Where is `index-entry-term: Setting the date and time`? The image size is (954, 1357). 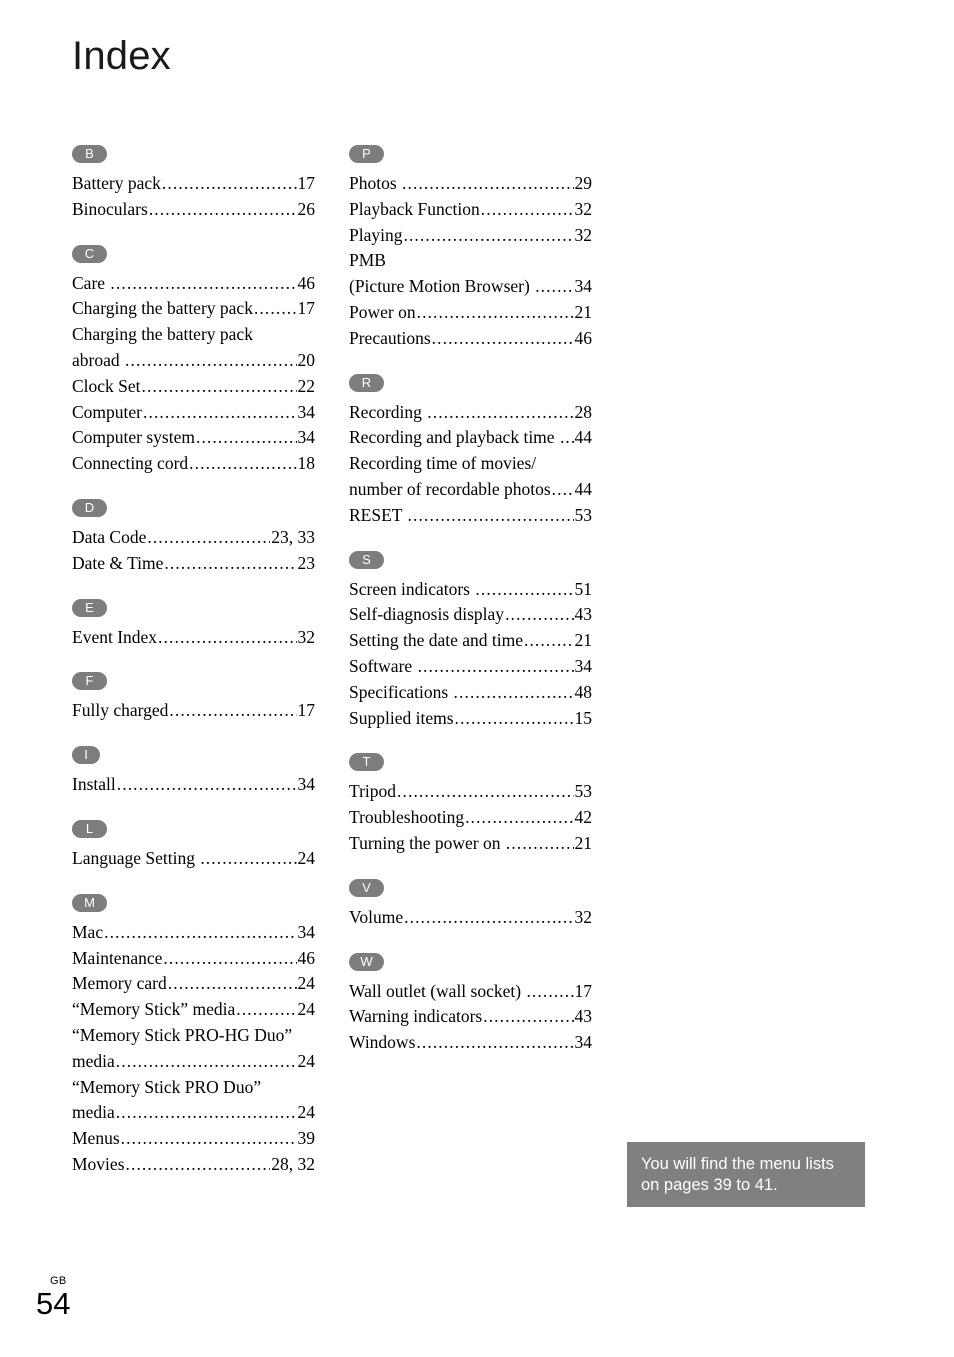
index-entry-term: Setting the date and time is located at coordinates (436, 640).